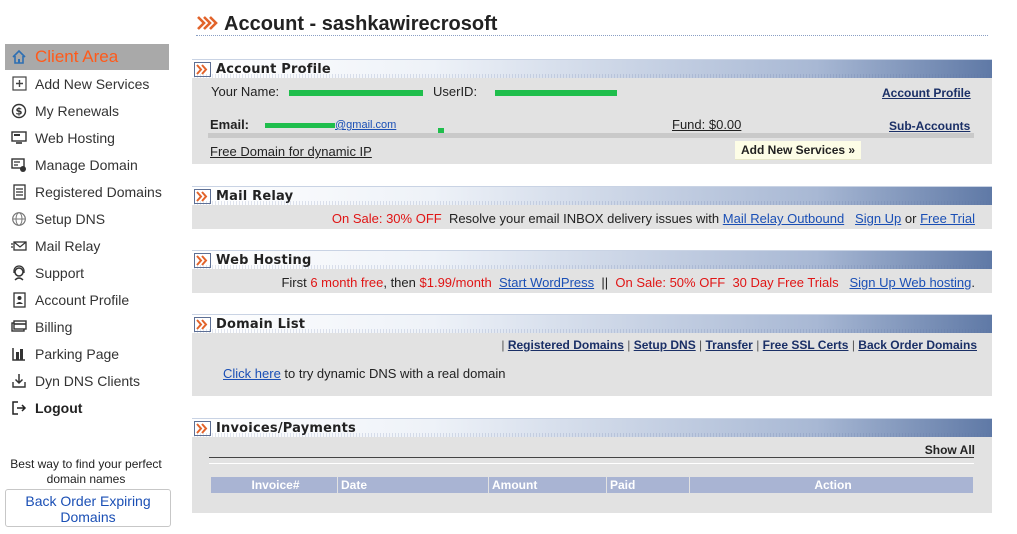  What do you see at coordinates (87, 110) in the screenshot?
I see `sidebar-item-my-renewals: $ My Renewals` at bounding box center [87, 110].